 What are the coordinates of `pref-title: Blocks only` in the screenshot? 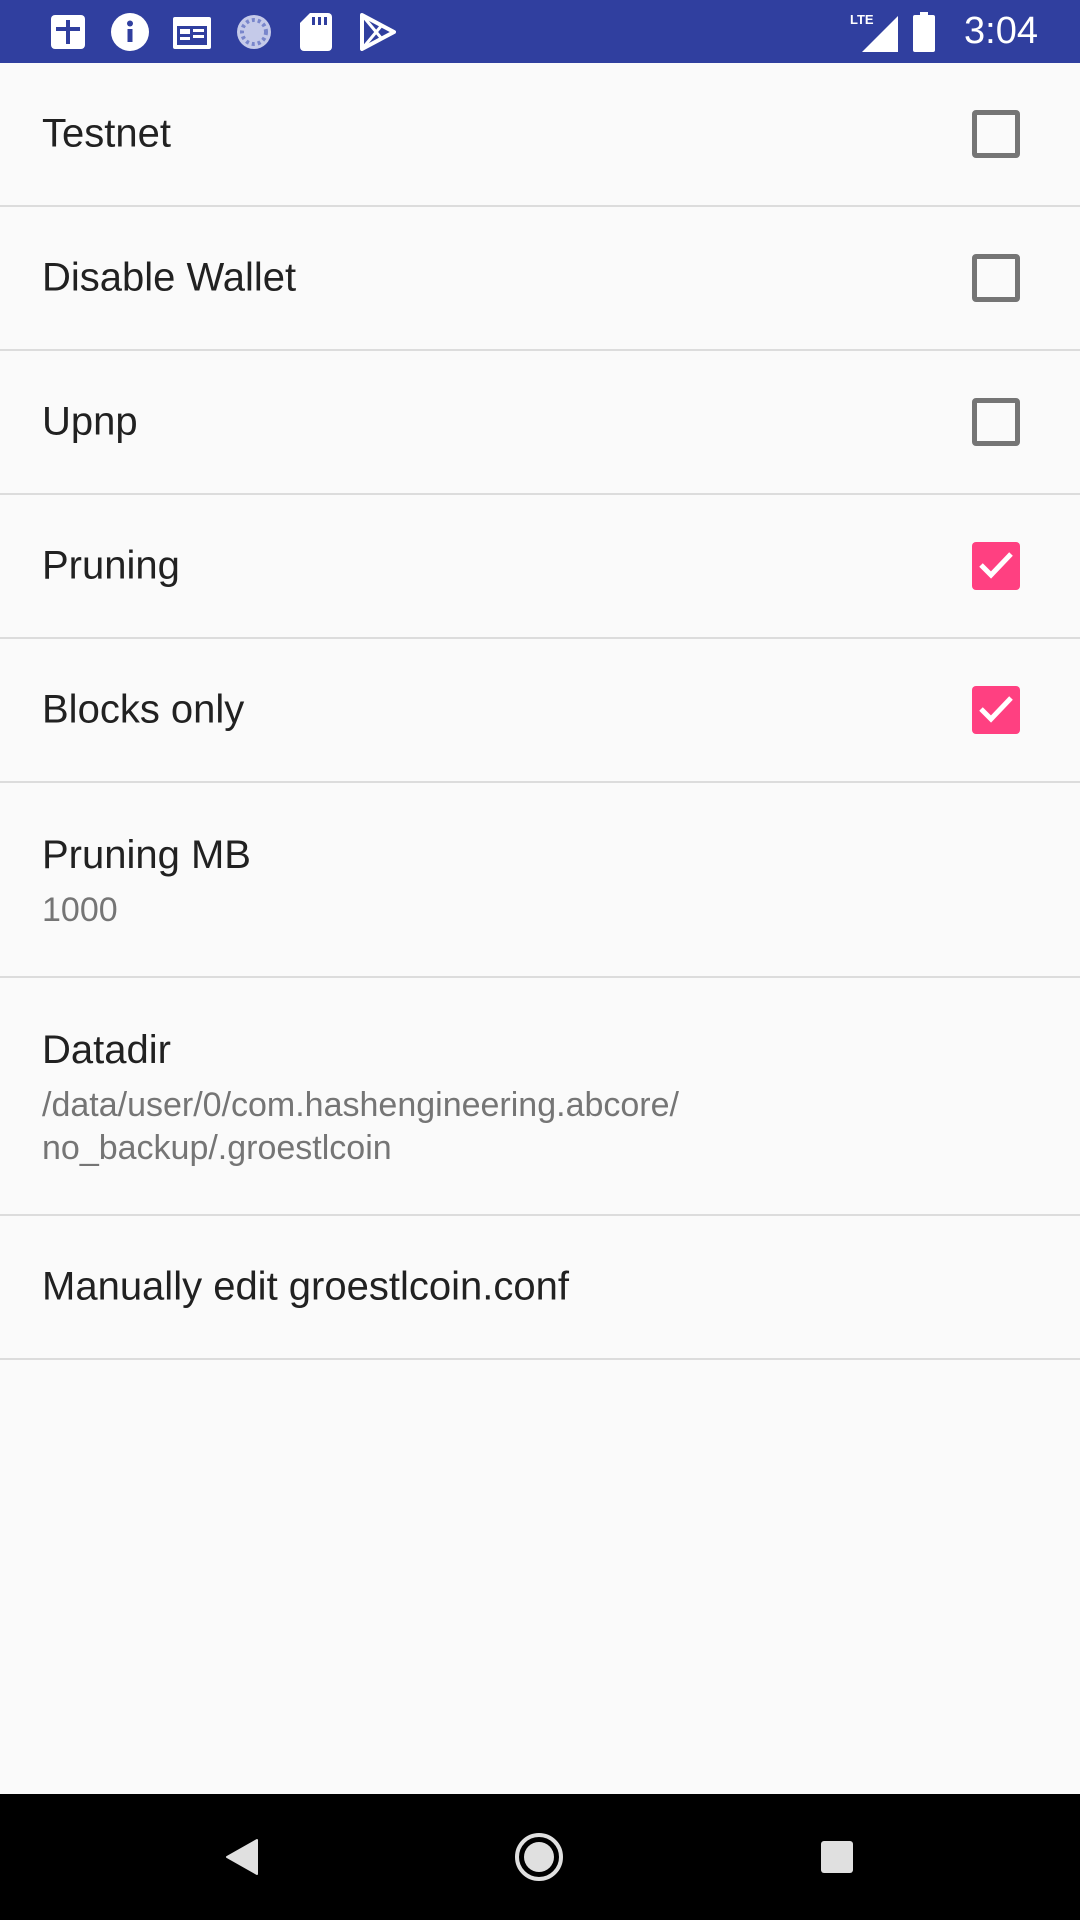 It's located at (143, 709).